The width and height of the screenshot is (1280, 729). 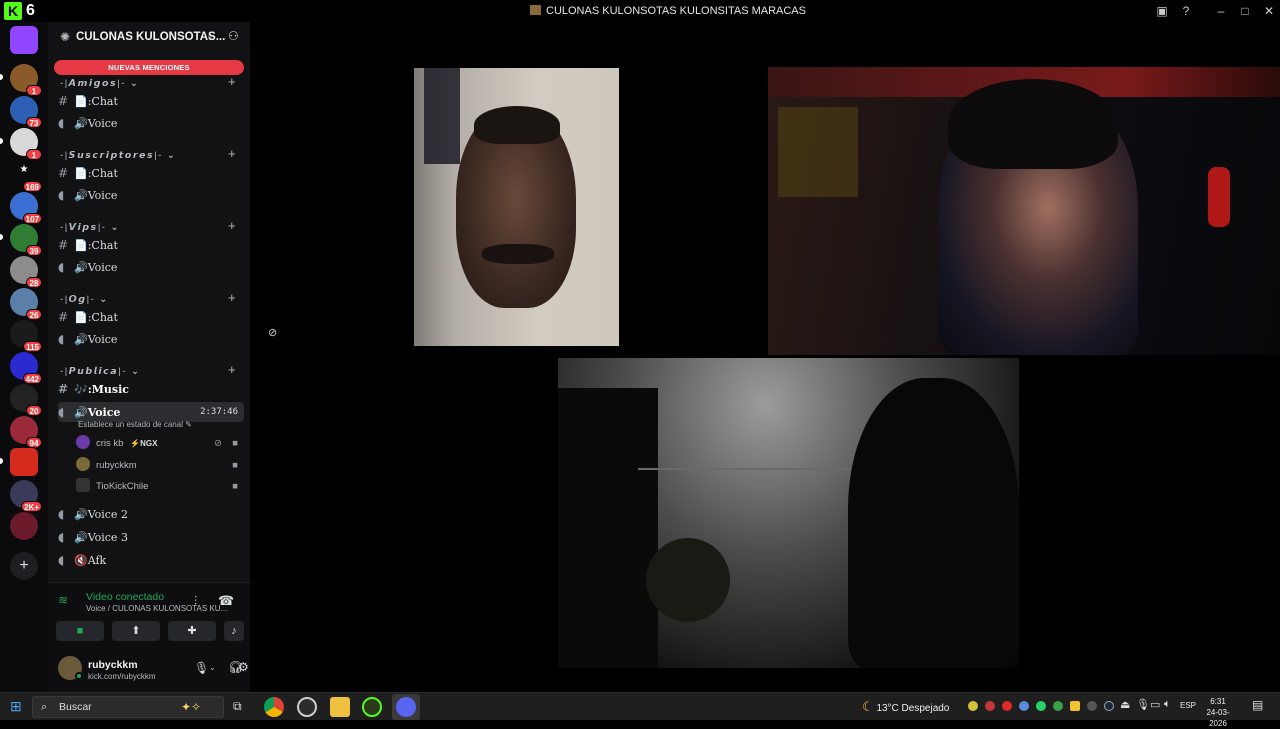 I want to click on task-view-icon: ⧉, so click(x=237, y=706).